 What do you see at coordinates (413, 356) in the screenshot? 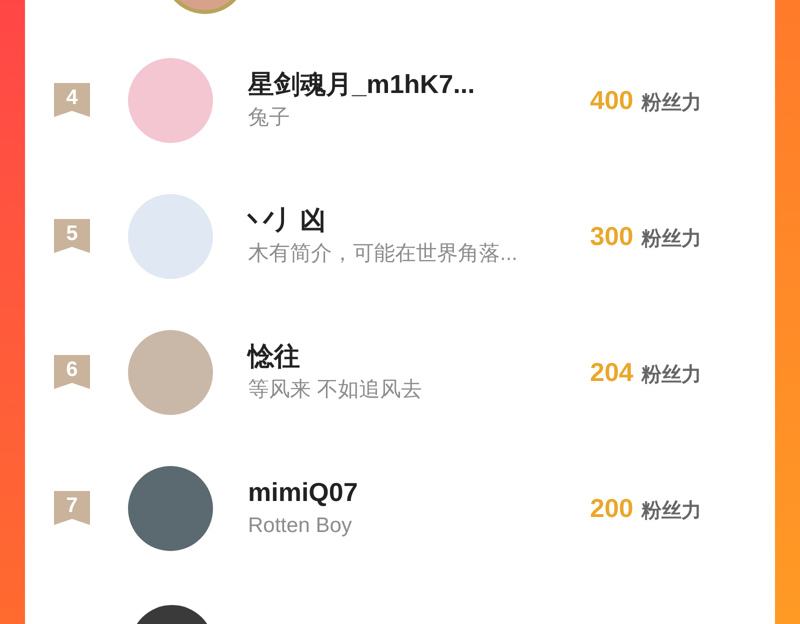
I see `user-name: 惗往` at bounding box center [413, 356].